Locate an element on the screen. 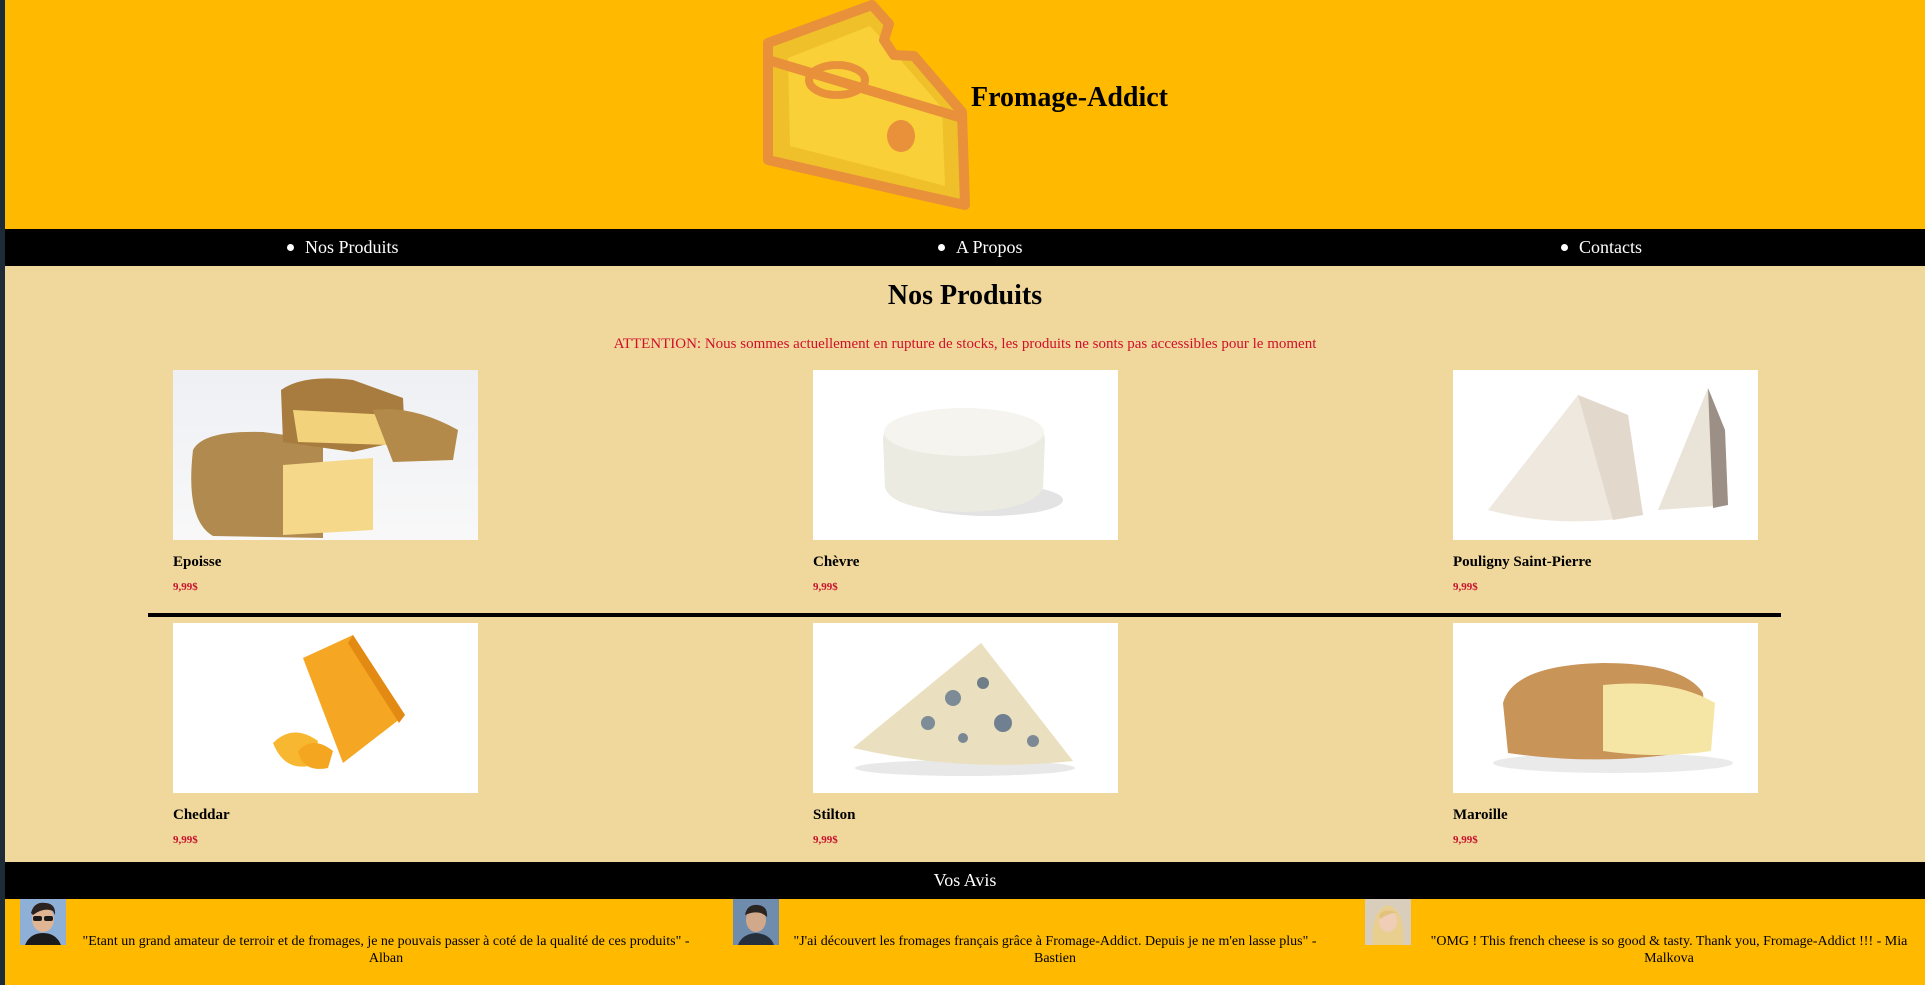 This screenshot has width=1925, height=985. product-name: Chèvre is located at coordinates (836, 562).